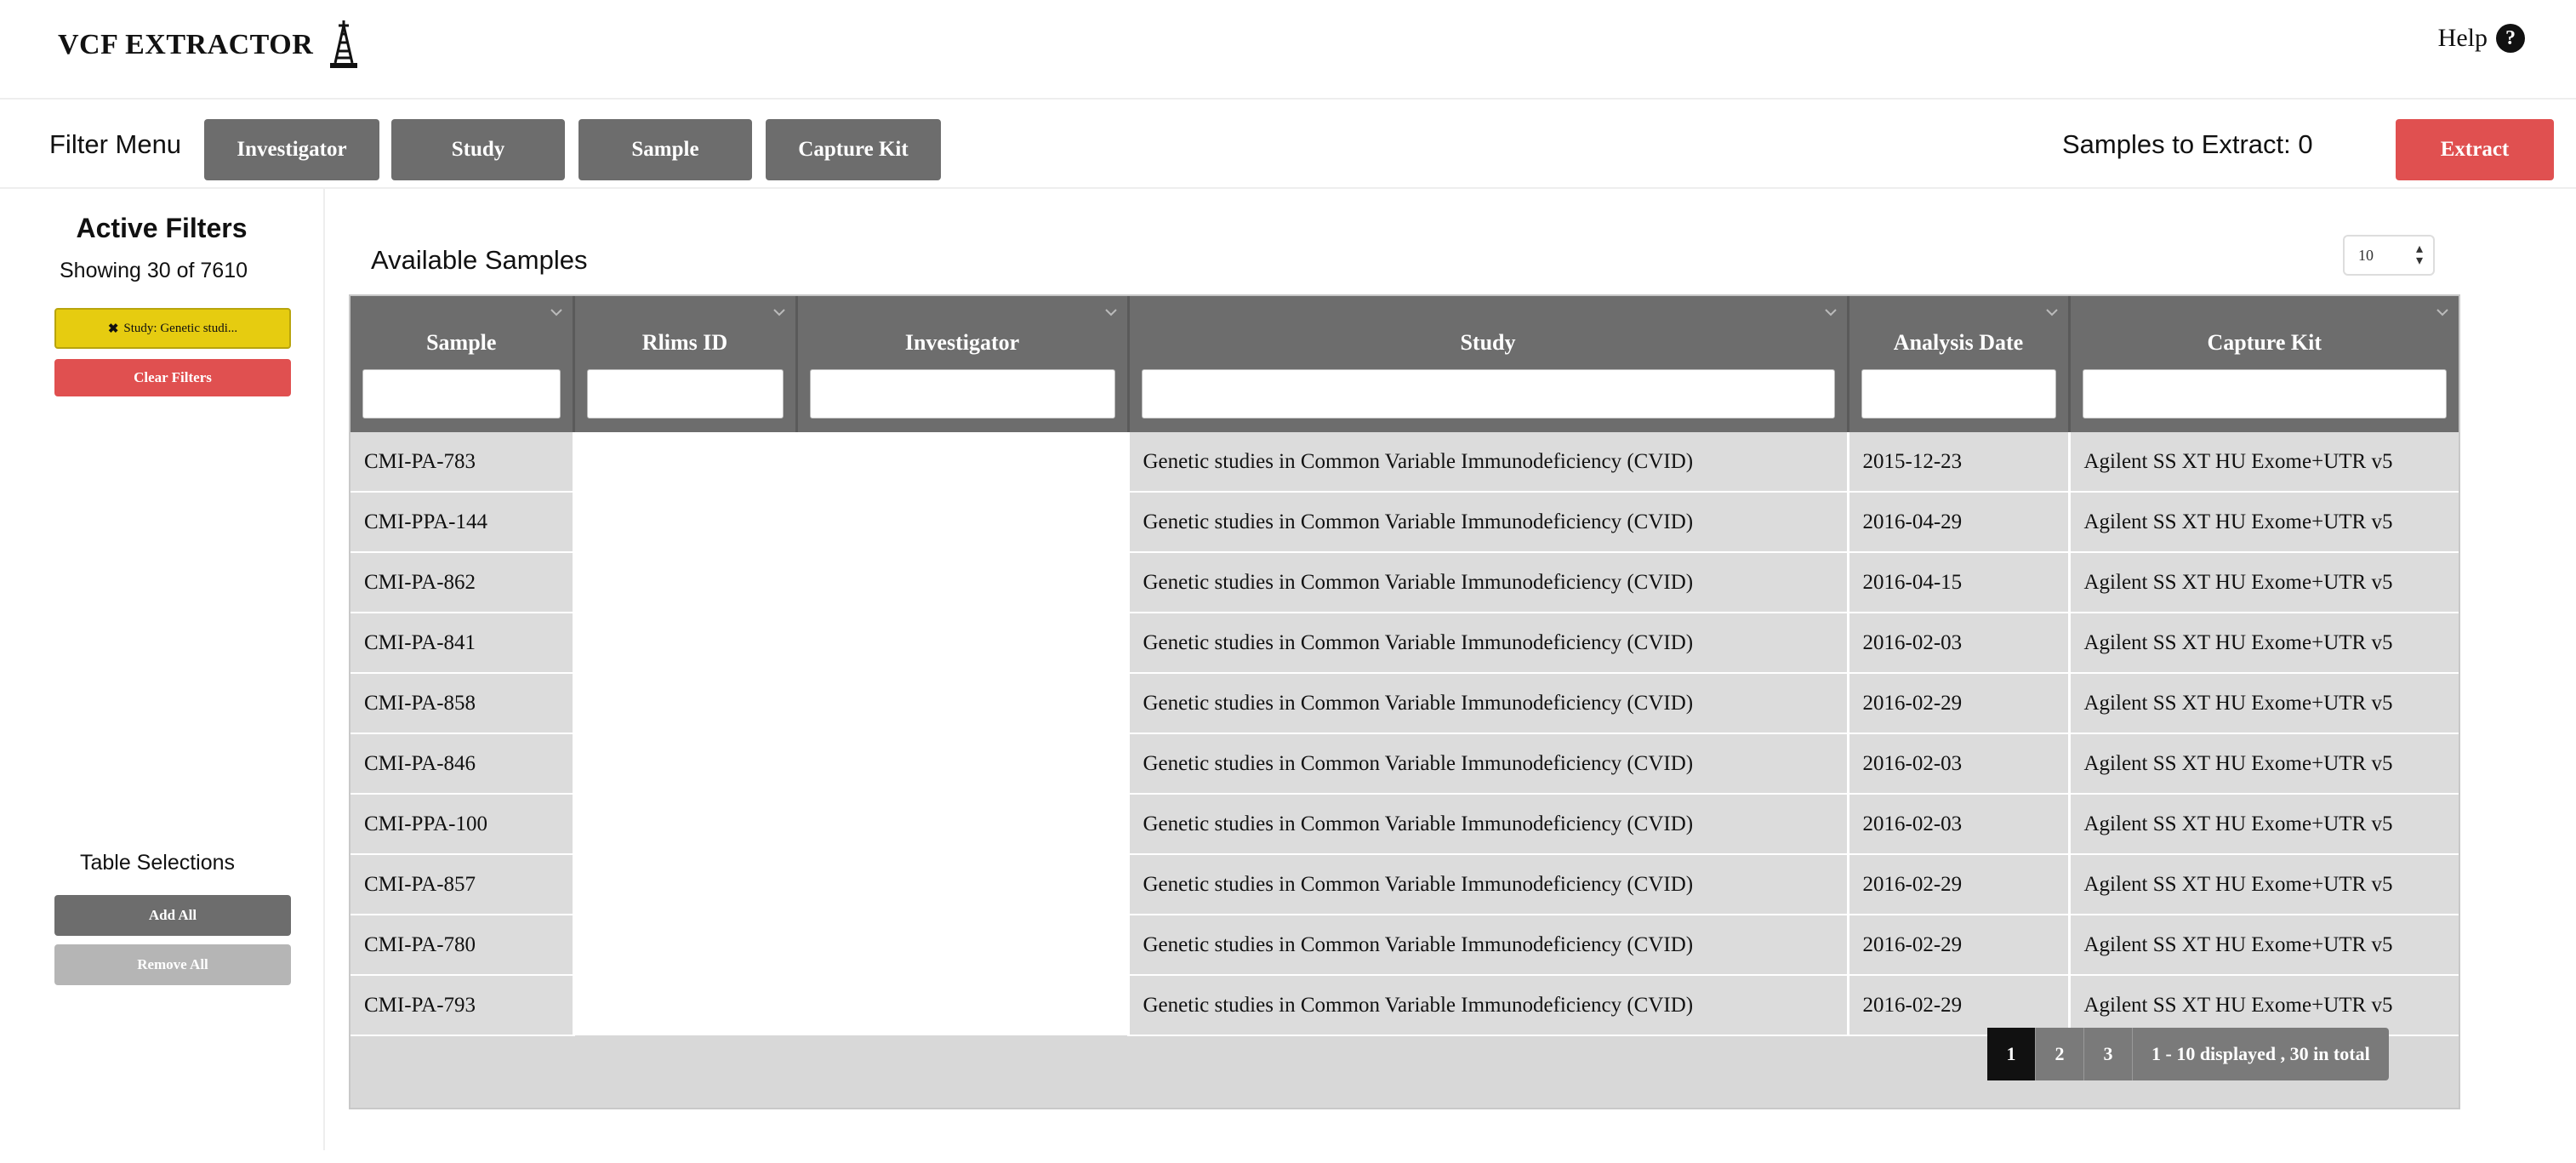 The image size is (2576, 1163). Describe the element at coordinates (2261, 1054) in the screenshot. I see `pagination-info: 1 - 10 displayed , 30 in total` at that location.